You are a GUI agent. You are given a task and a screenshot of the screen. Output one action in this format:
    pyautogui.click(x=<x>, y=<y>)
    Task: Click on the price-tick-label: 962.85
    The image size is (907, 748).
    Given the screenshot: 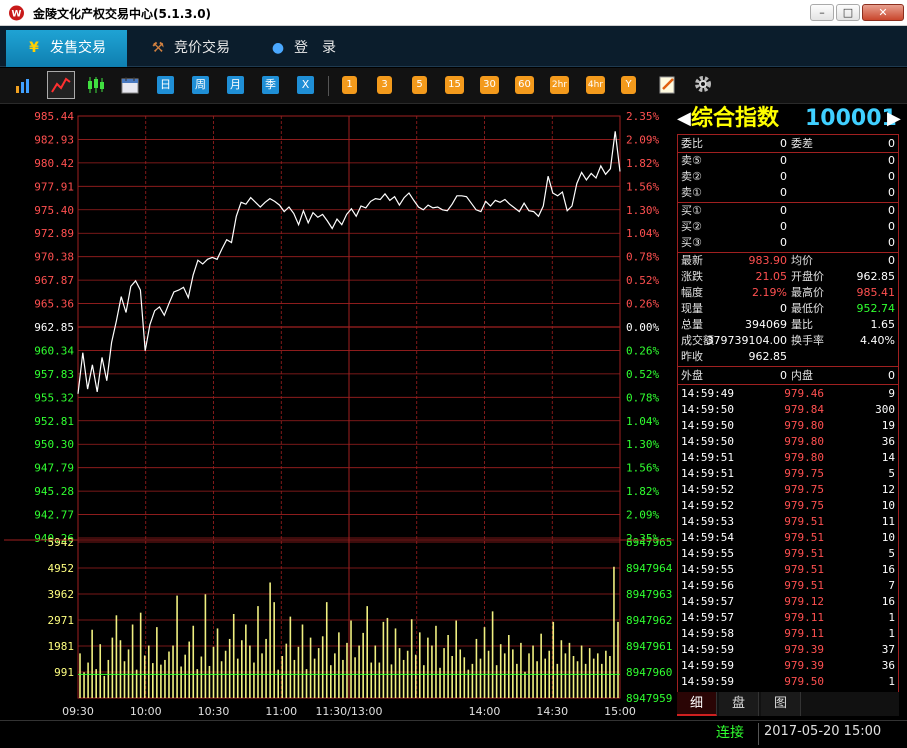 What is the action you would take?
    pyautogui.click(x=54, y=327)
    